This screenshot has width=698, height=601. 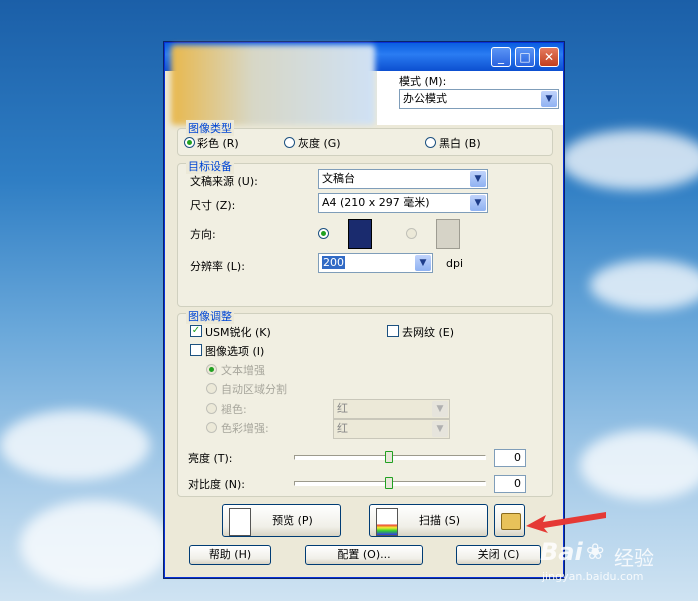 What do you see at coordinates (338, 178) in the screenshot?
I see `source-value: 文稿台` at bounding box center [338, 178].